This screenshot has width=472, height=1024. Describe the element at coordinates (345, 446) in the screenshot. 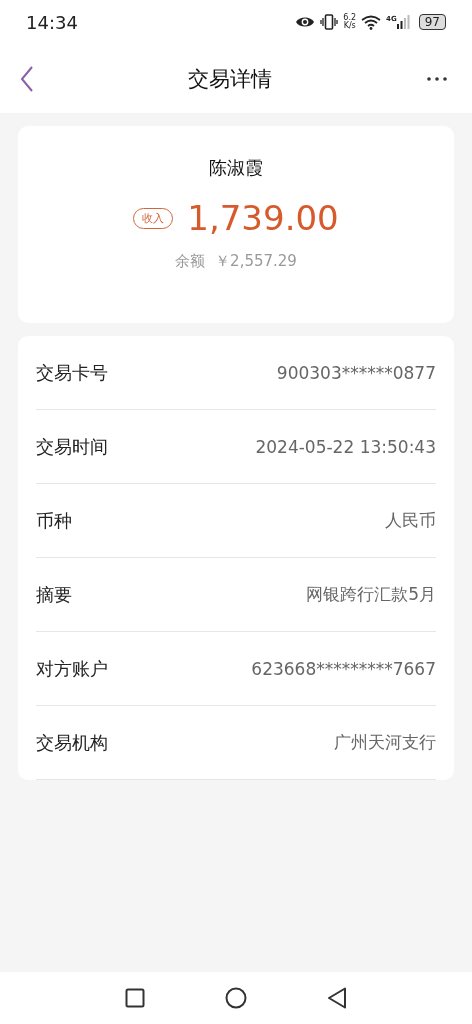

I see `field-value: 2024-05-22 13:50:43` at that location.